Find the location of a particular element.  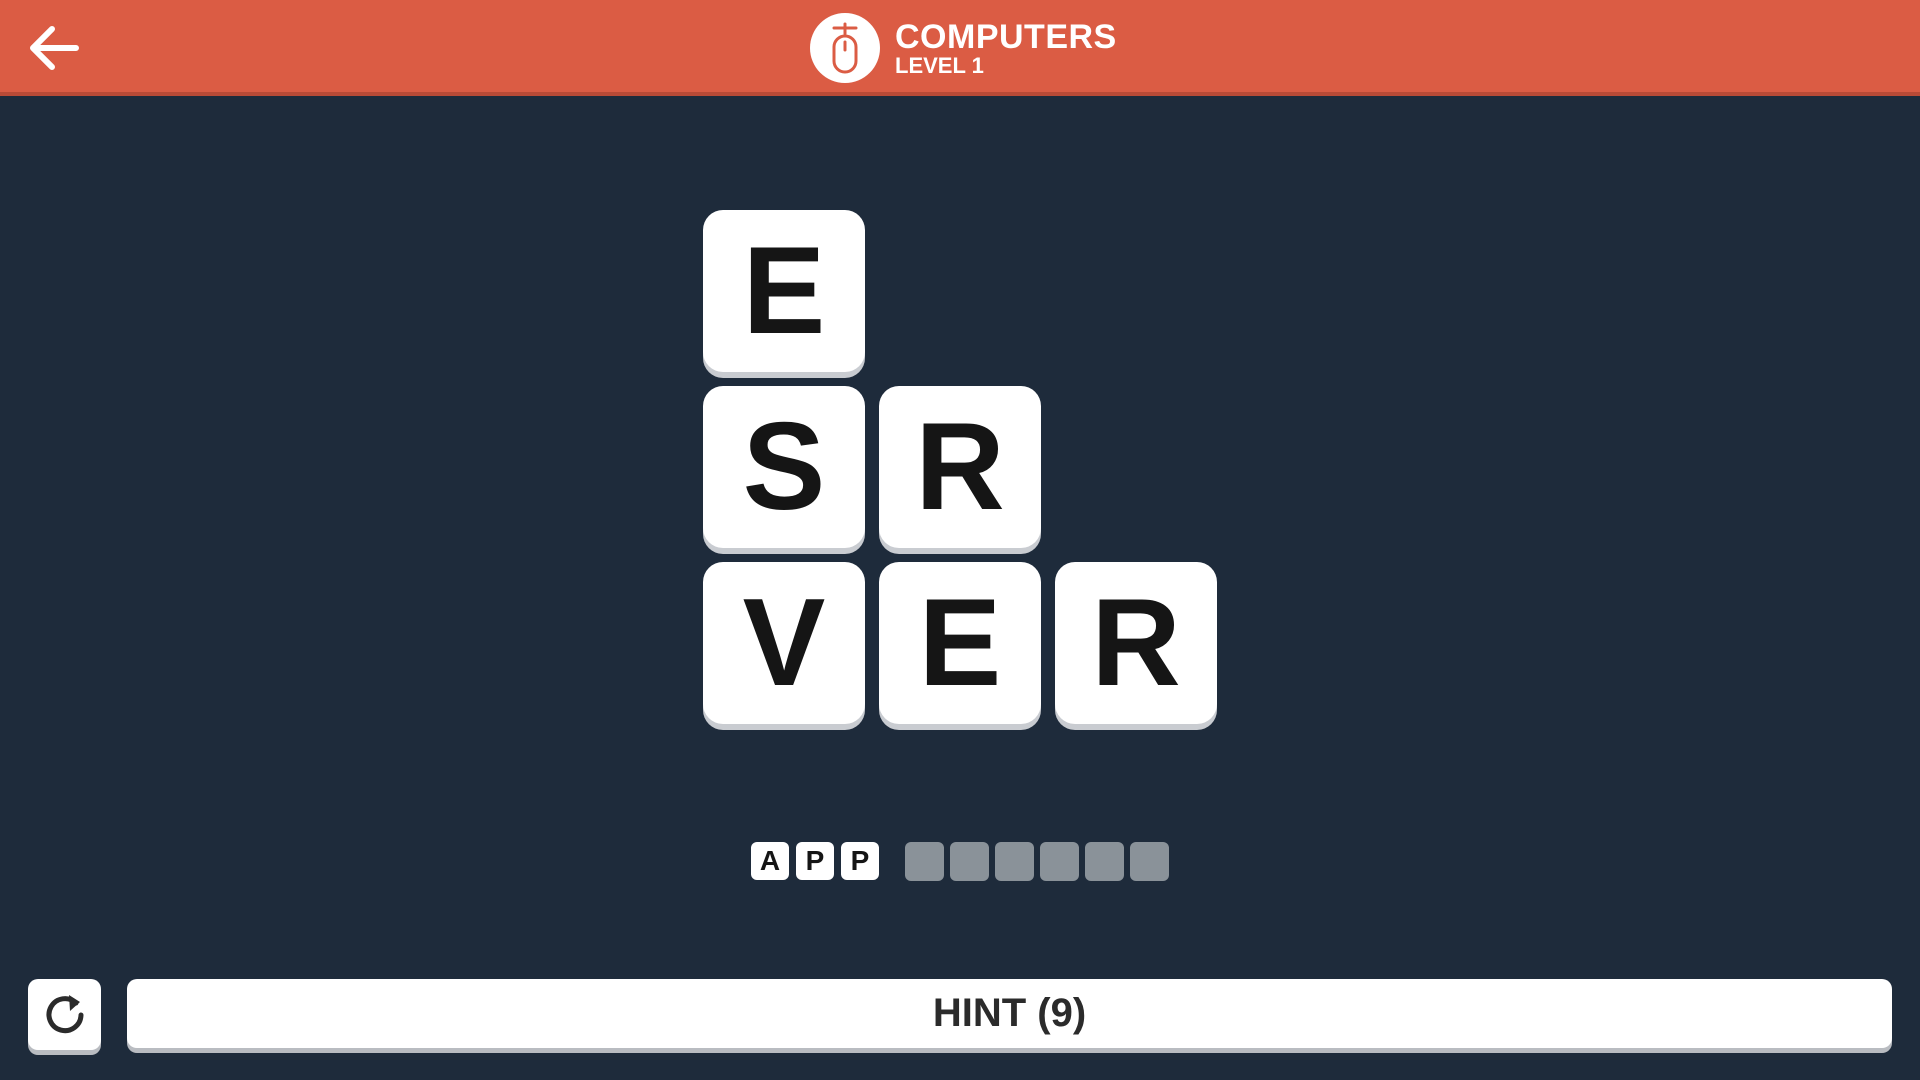

restart-button is located at coordinates (64, 1014).